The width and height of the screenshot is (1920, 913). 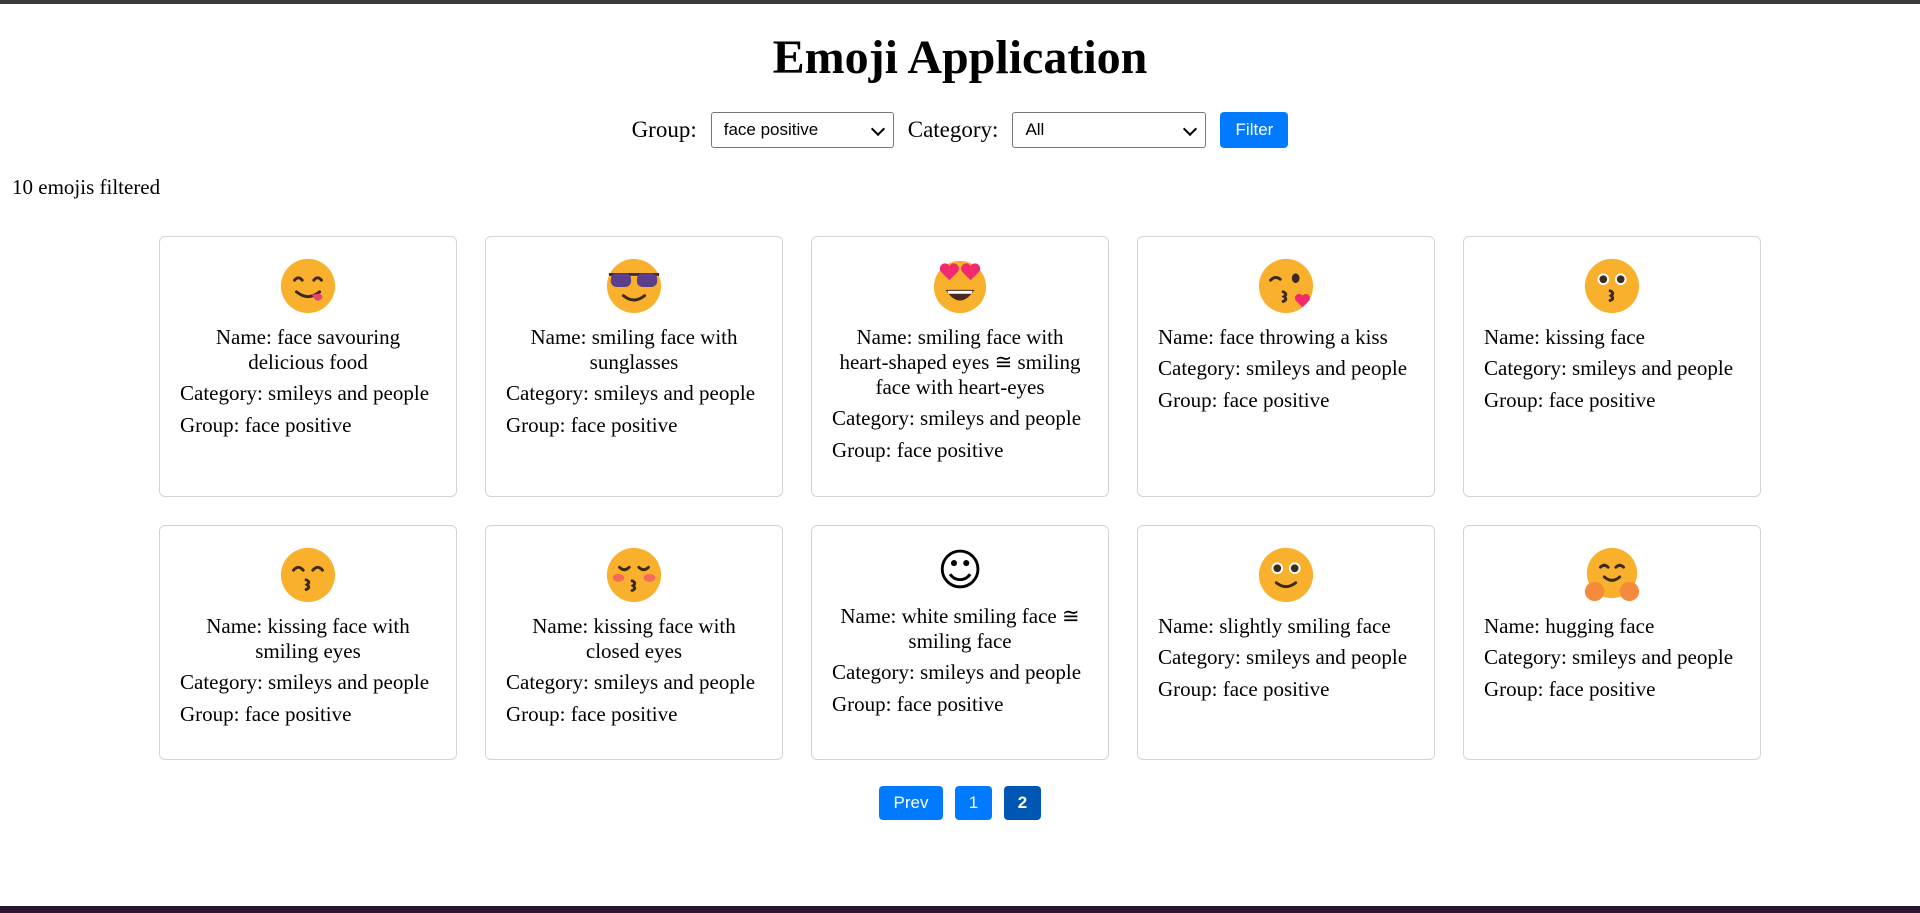 What do you see at coordinates (960, 909) in the screenshot?
I see `window-bottom-border` at bounding box center [960, 909].